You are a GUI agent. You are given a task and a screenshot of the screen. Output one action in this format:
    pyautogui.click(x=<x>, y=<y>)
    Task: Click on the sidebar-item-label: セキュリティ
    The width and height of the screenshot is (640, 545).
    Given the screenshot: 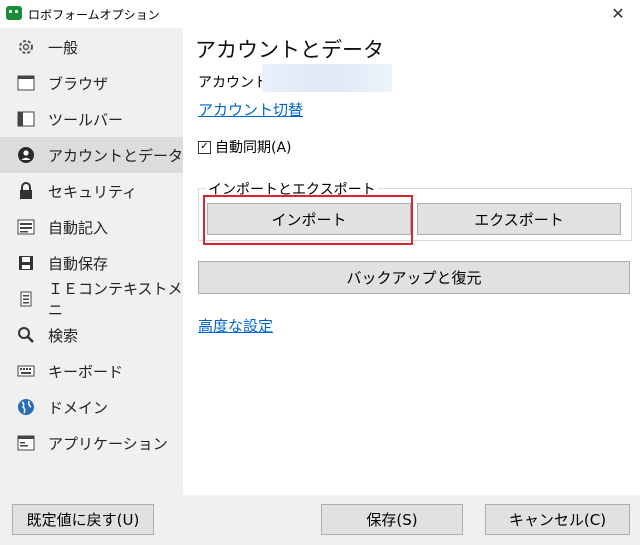 What is the action you would take?
    pyautogui.click(x=93, y=191)
    